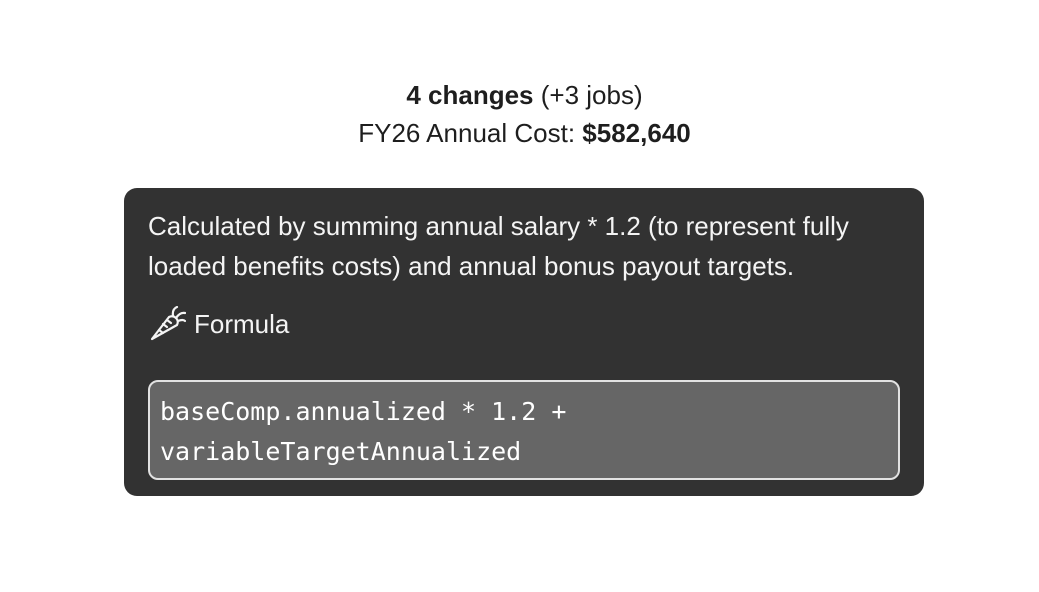 This screenshot has width=1039, height=592. I want to click on carrot-icon, so click(167, 323).